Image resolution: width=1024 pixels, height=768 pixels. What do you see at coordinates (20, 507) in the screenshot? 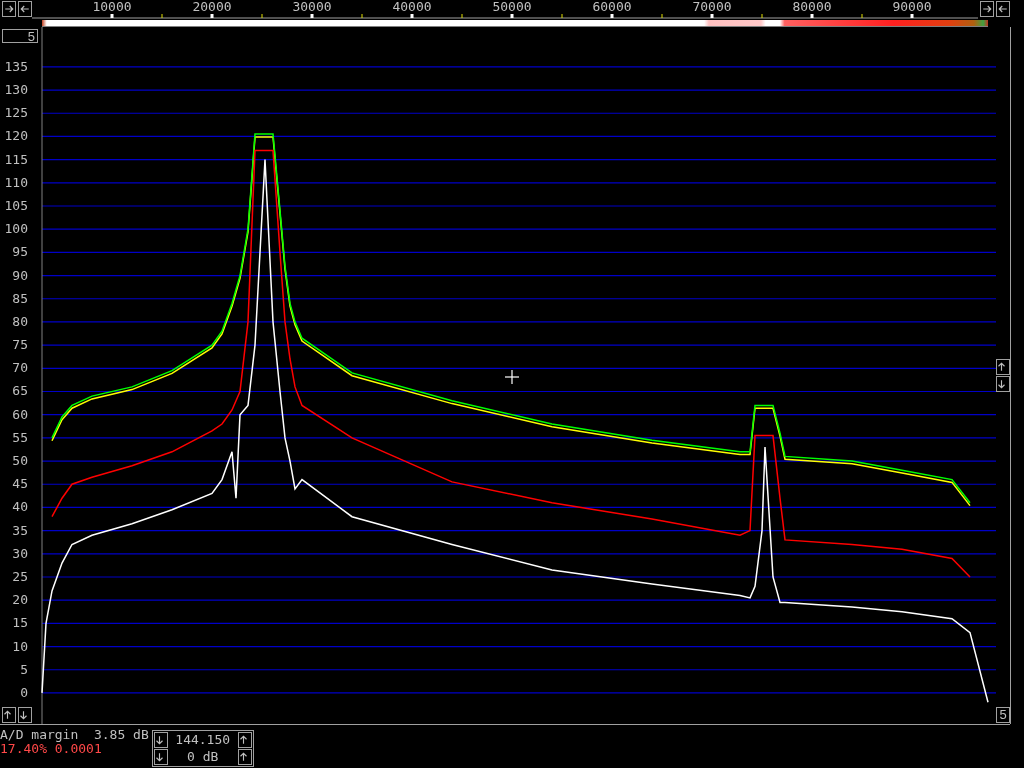
I see `axis-label: 40` at bounding box center [20, 507].